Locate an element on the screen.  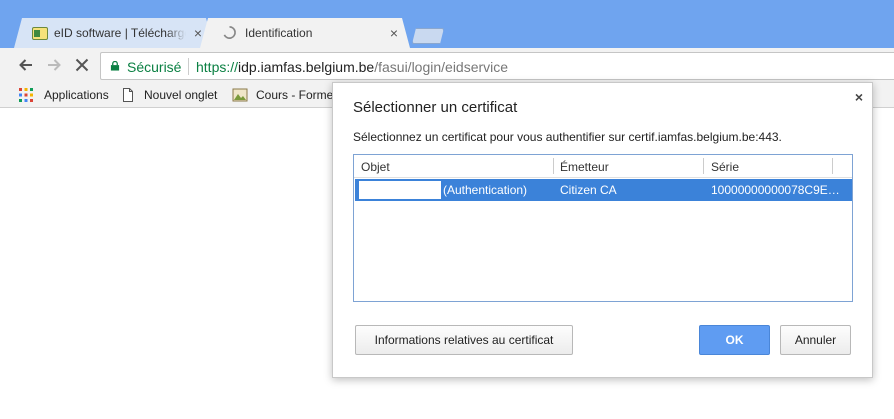
ok-button: OK is located at coordinates (734, 340).